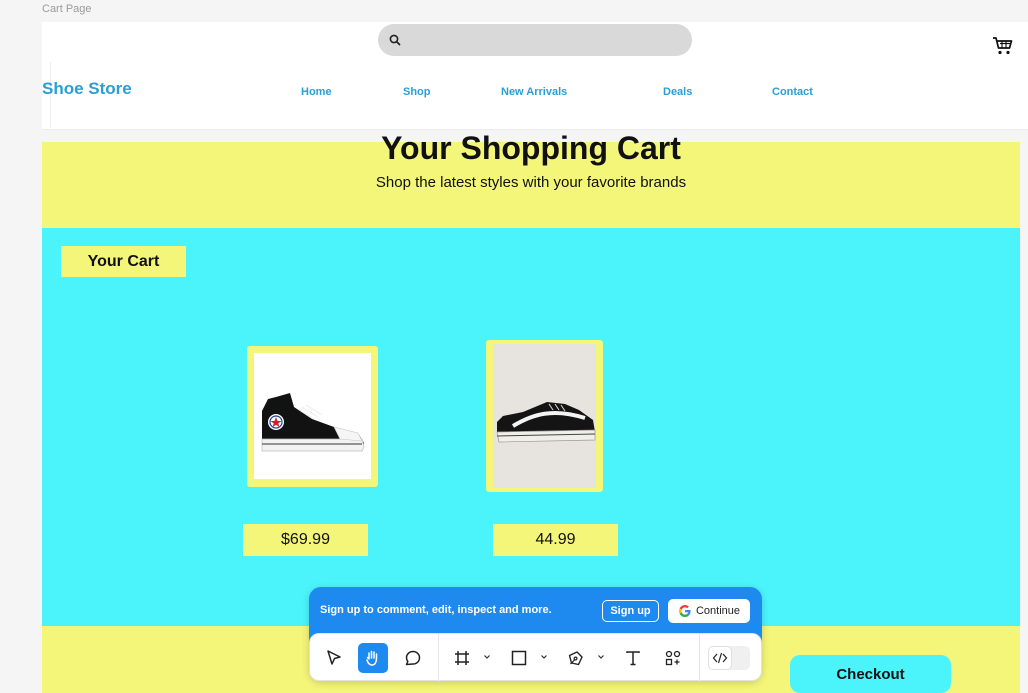  I want to click on cart-heading: Your Cart, so click(123, 261).